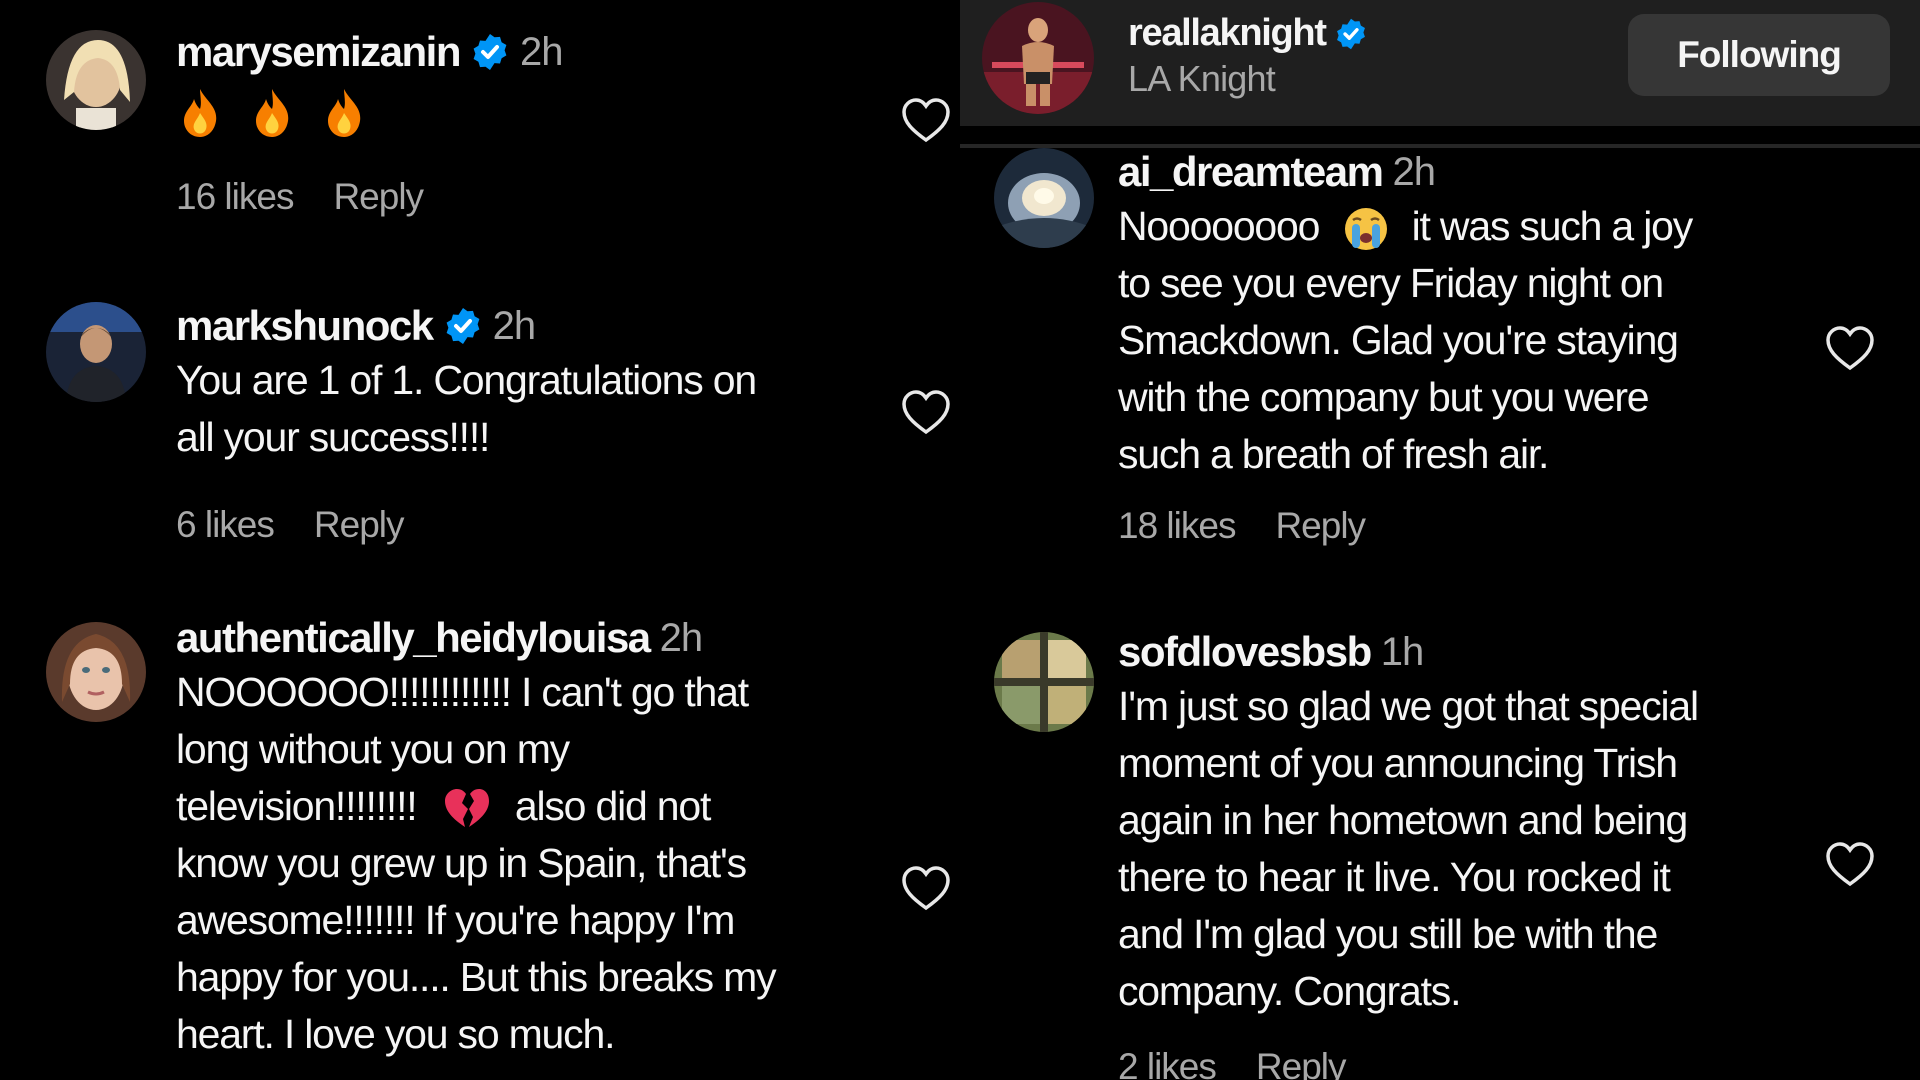  What do you see at coordinates (1759, 55) in the screenshot?
I see `following-button: Following` at bounding box center [1759, 55].